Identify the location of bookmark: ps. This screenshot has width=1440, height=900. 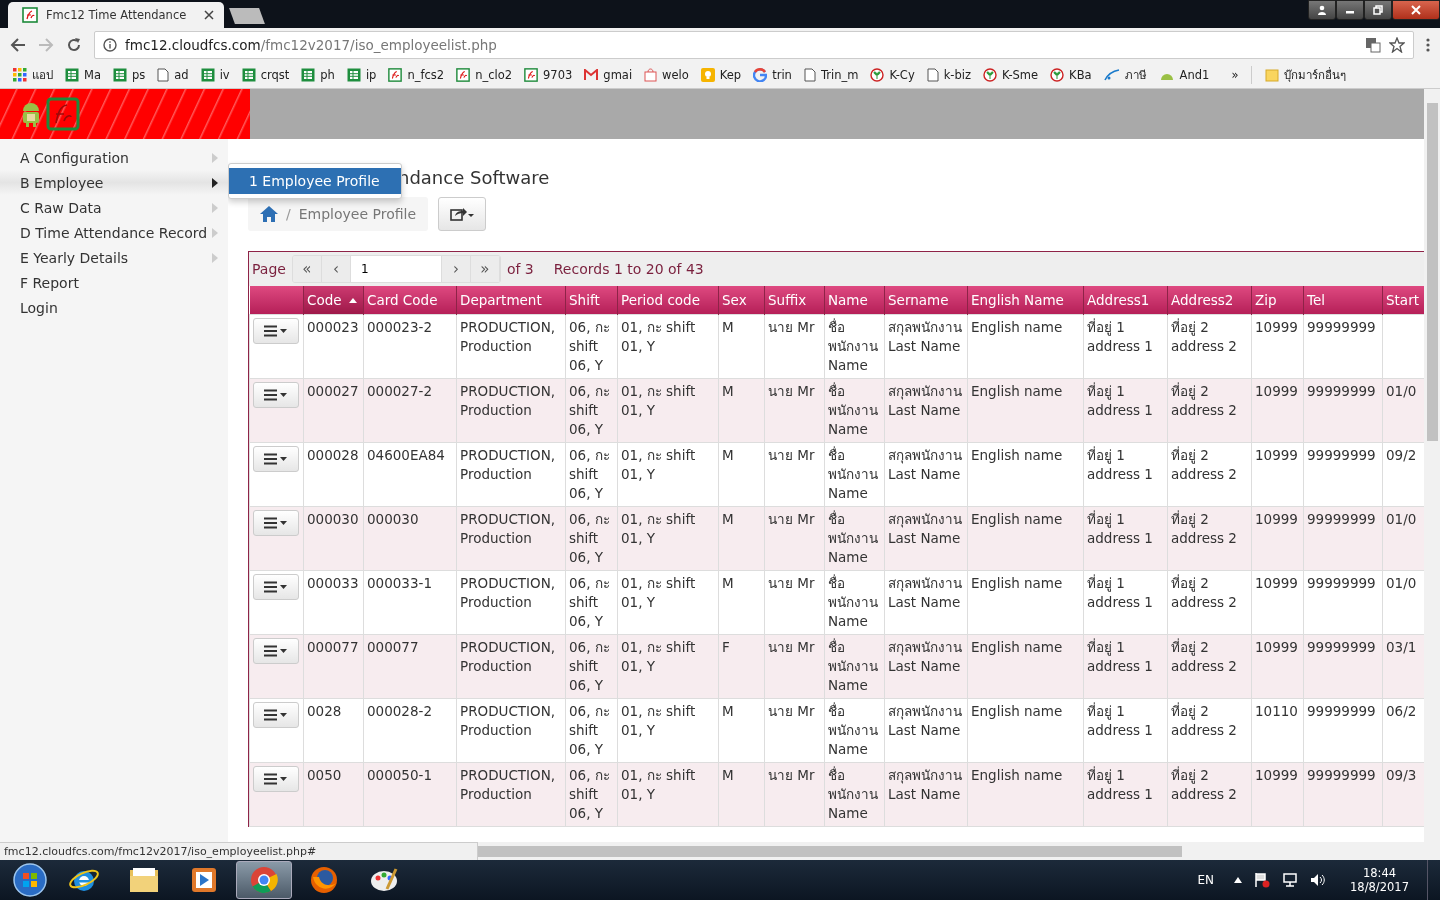
(129, 75).